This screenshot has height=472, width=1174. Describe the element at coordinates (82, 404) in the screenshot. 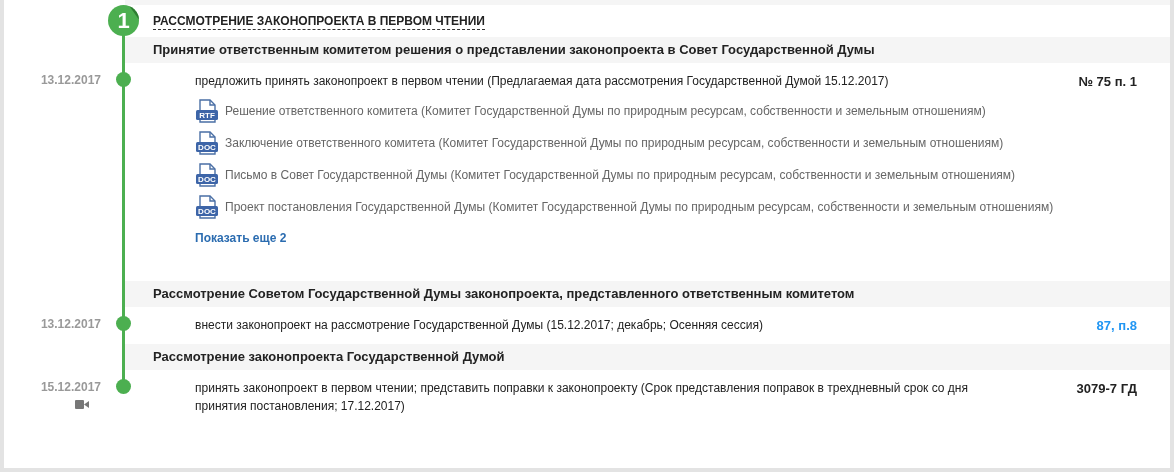

I see `video-camera-icon` at that location.